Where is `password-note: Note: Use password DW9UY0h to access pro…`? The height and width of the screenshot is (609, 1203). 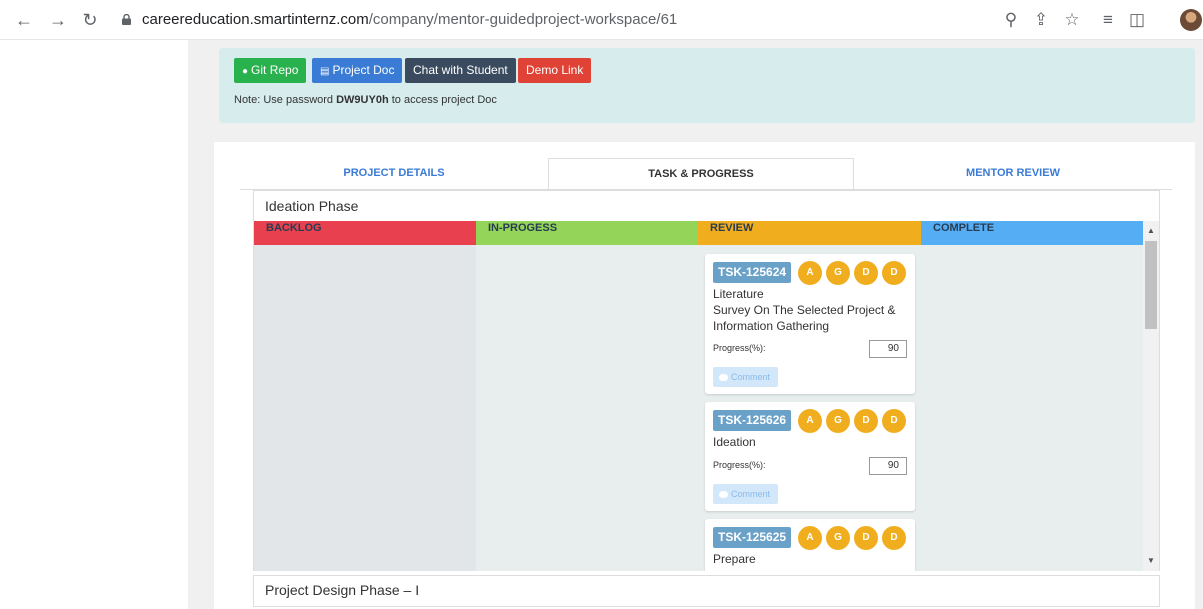
password-note: Note: Use password DW9UY0h to access pro… is located at coordinates (365, 100).